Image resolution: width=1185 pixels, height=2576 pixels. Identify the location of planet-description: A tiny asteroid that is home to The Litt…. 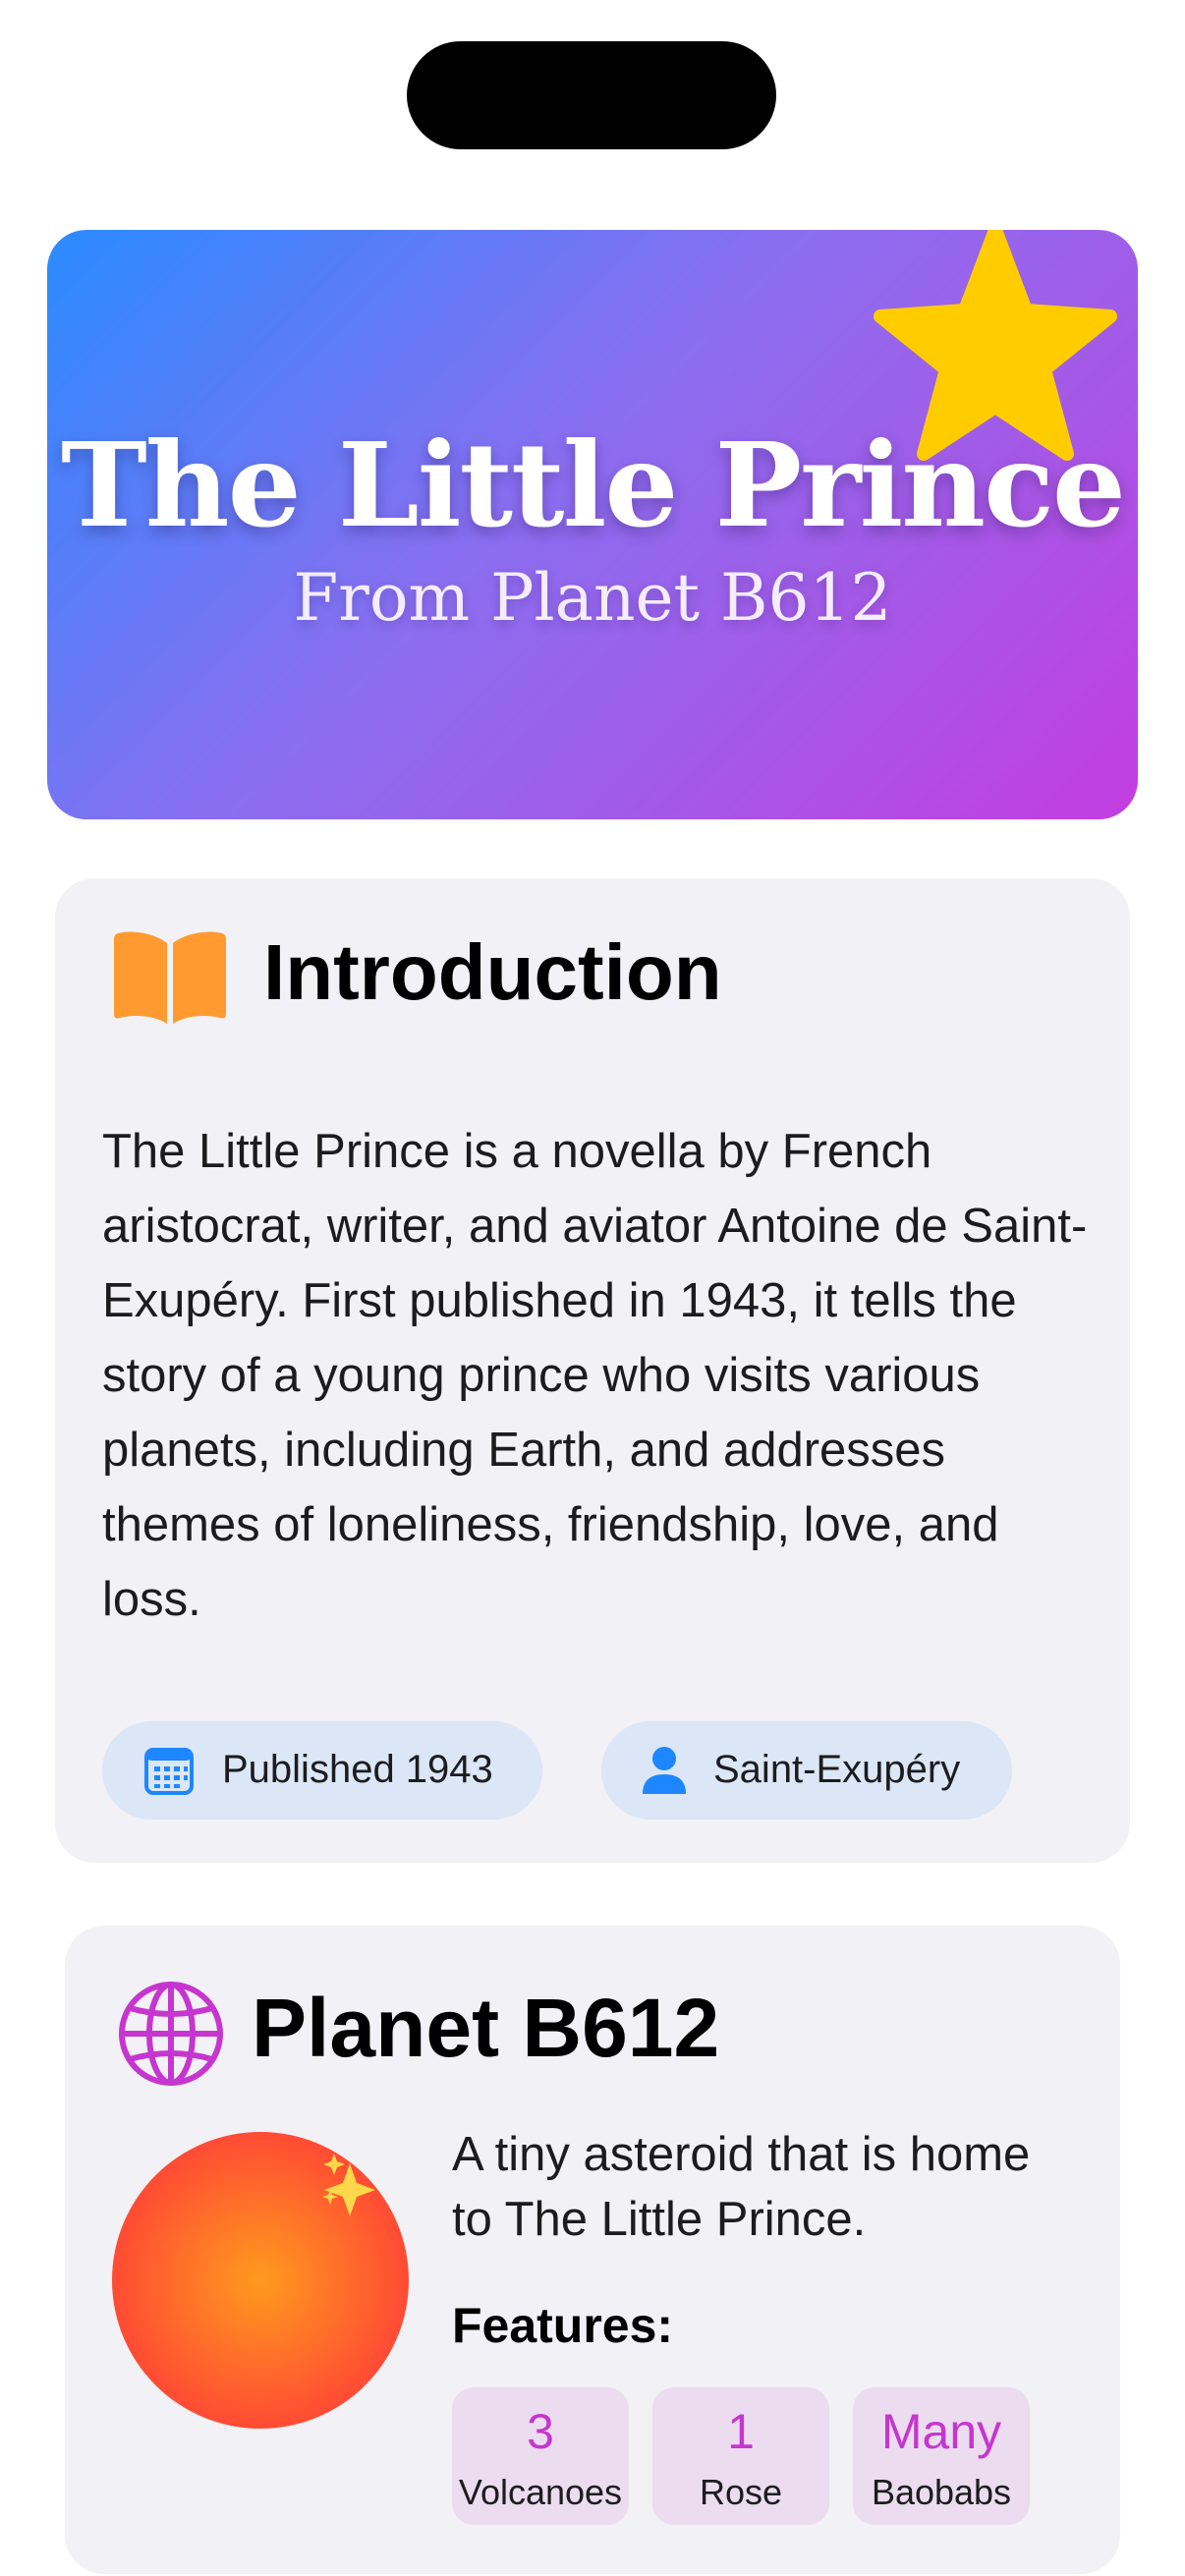
(742, 2187).